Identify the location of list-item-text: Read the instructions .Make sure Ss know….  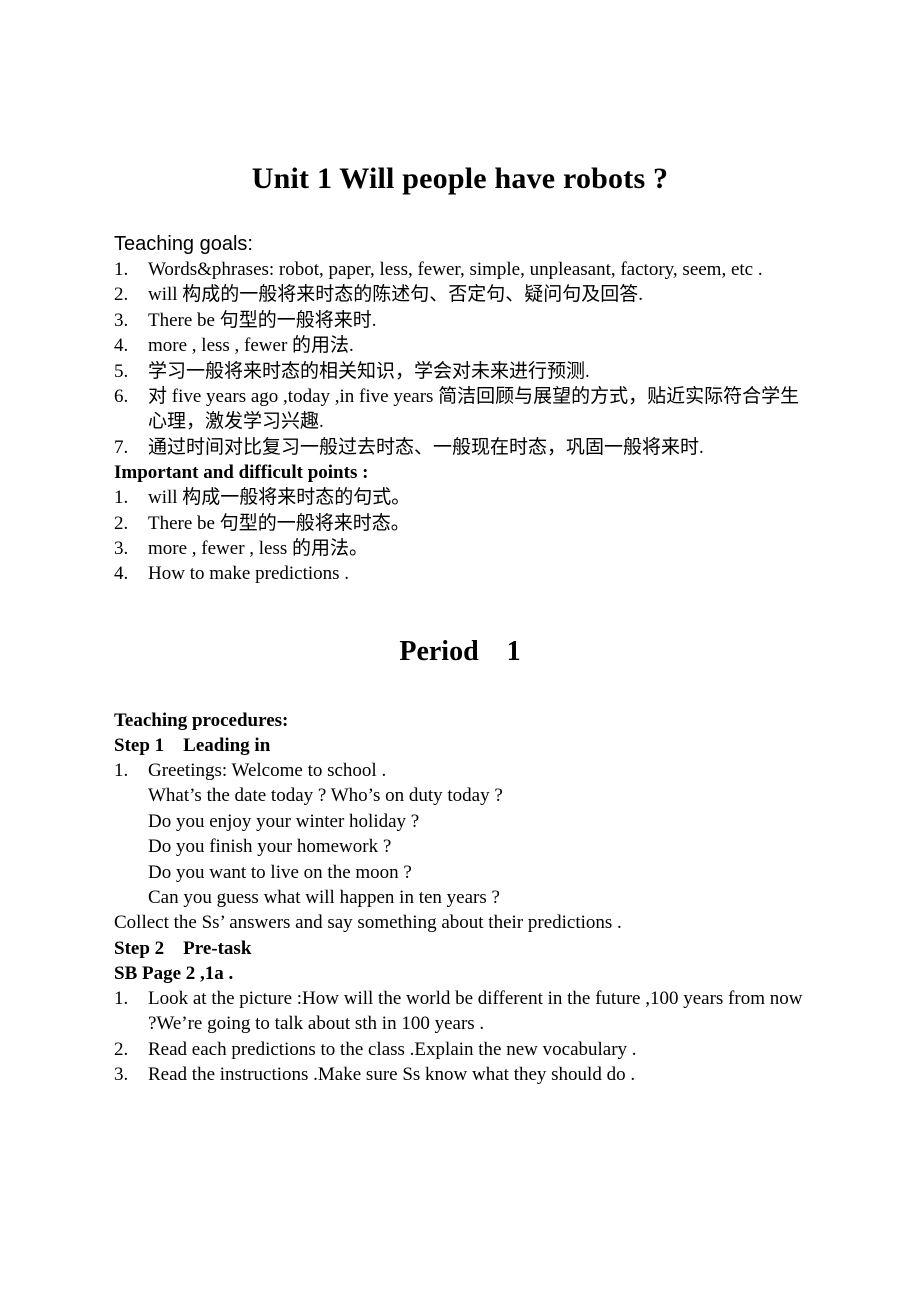
(392, 1074).